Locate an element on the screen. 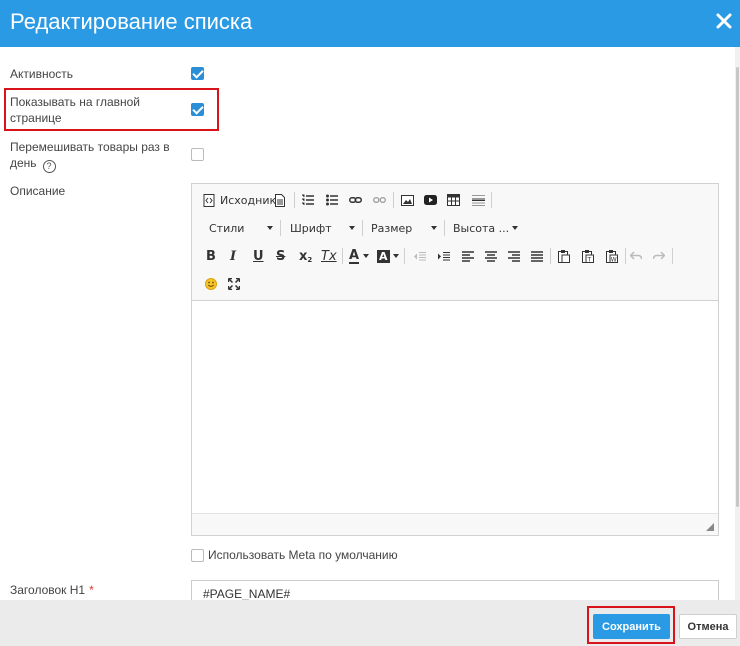 The height and width of the screenshot is (646, 740). show-on-main-label-line1: Показывать на главной is located at coordinates (75, 102).